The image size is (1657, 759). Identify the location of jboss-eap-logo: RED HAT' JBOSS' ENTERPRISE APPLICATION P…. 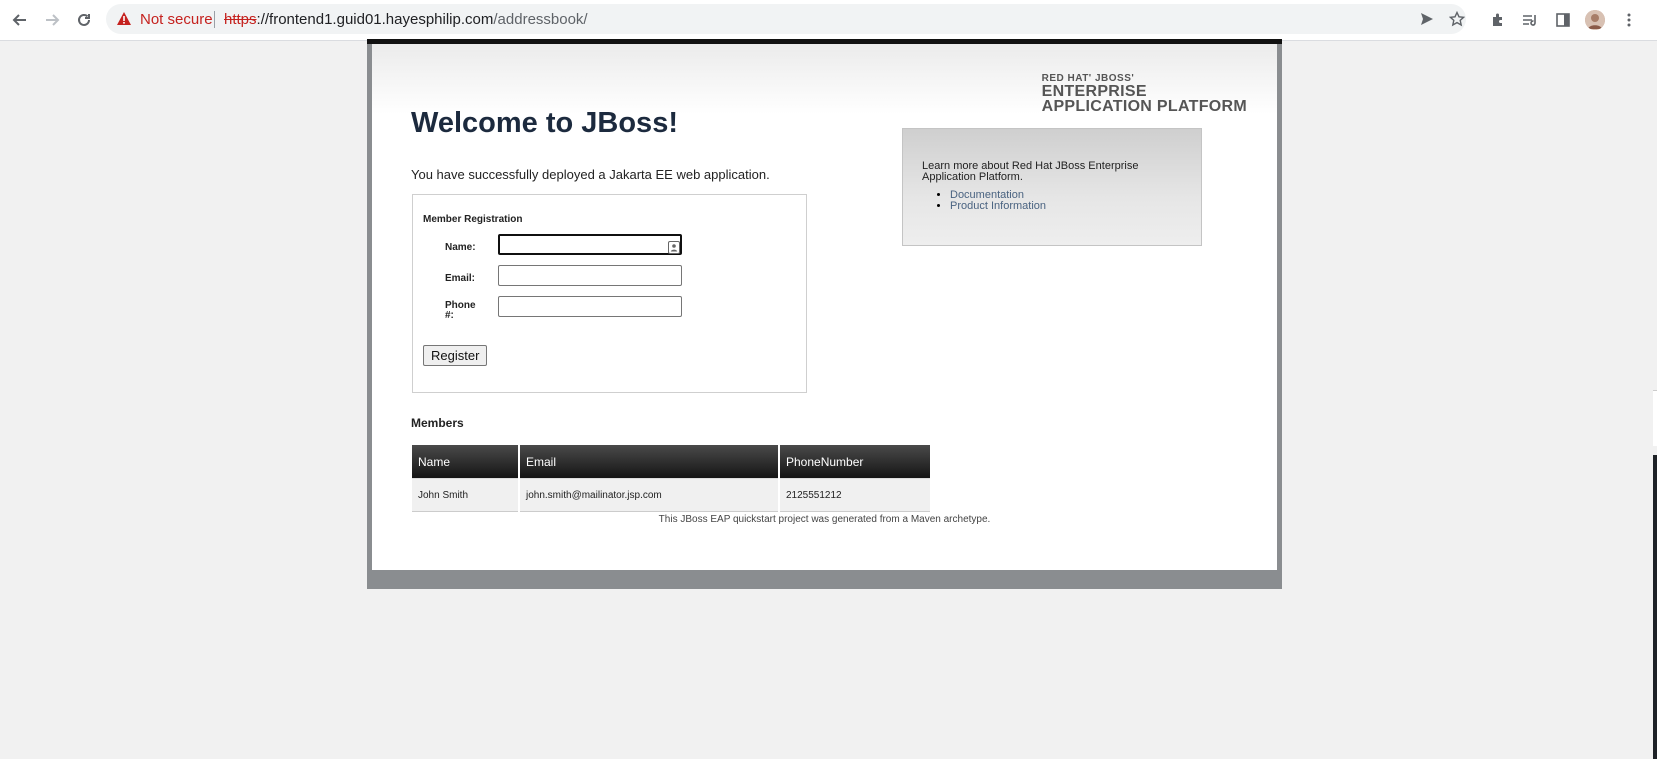
(1144, 94).